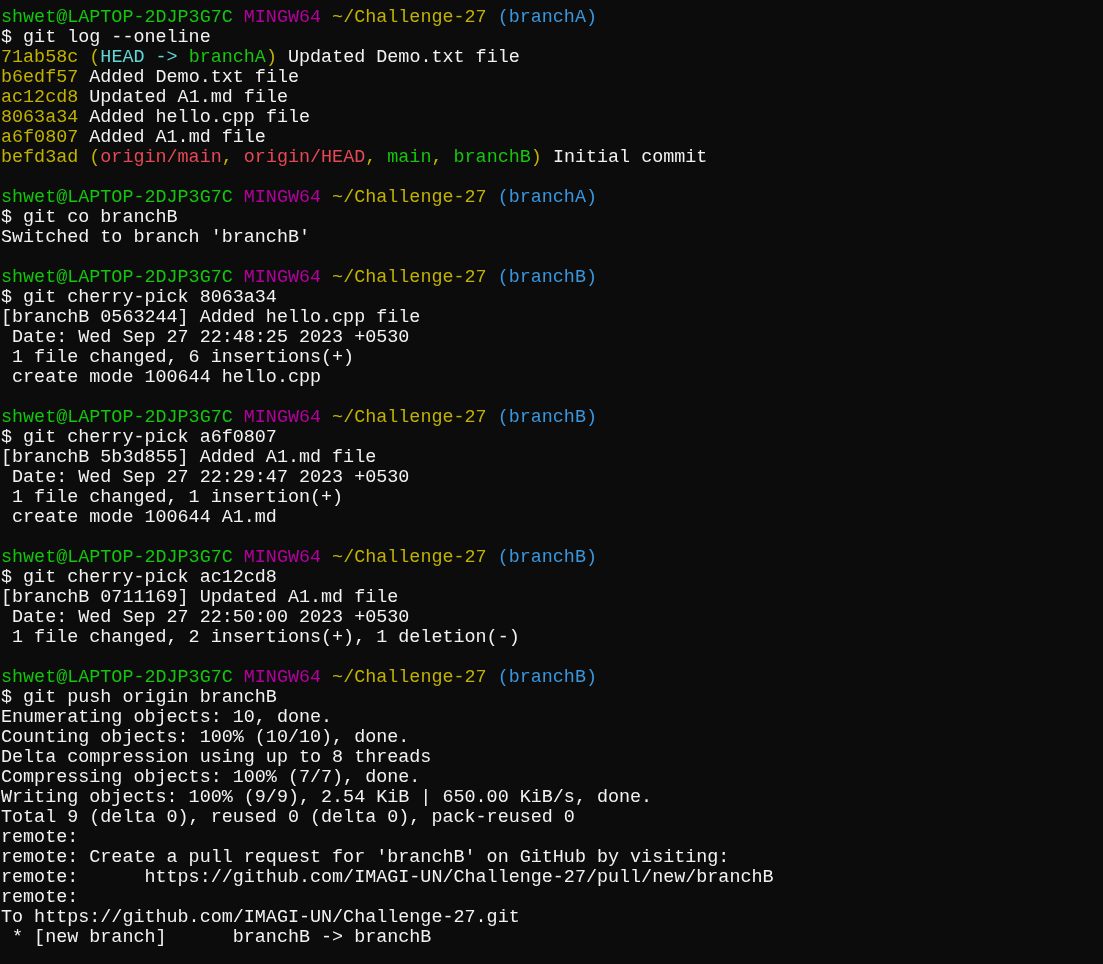  What do you see at coordinates (221, 938) in the screenshot?
I see `output-line: * [new branch] branchB -> branchB` at bounding box center [221, 938].